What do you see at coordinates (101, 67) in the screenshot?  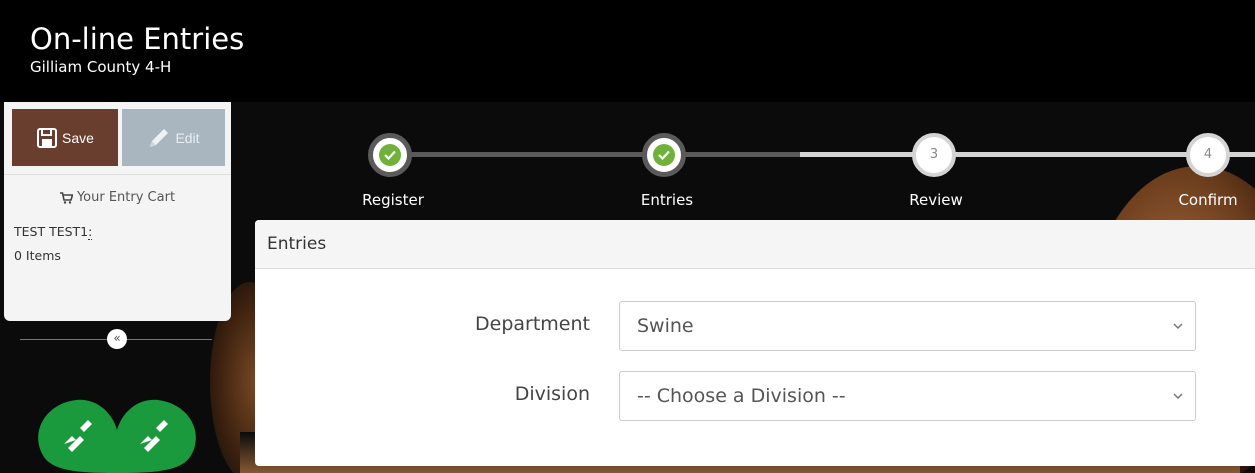 I see `page-subtitle: Gilliam County 4-H` at bounding box center [101, 67].